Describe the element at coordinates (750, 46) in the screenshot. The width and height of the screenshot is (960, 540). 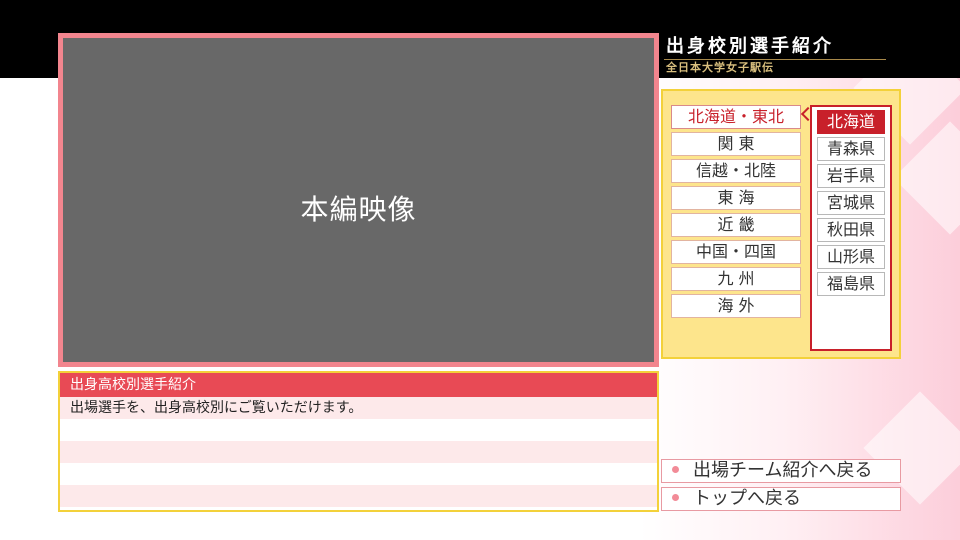
I see `page-title: 出身校別選手紹介` at that location.